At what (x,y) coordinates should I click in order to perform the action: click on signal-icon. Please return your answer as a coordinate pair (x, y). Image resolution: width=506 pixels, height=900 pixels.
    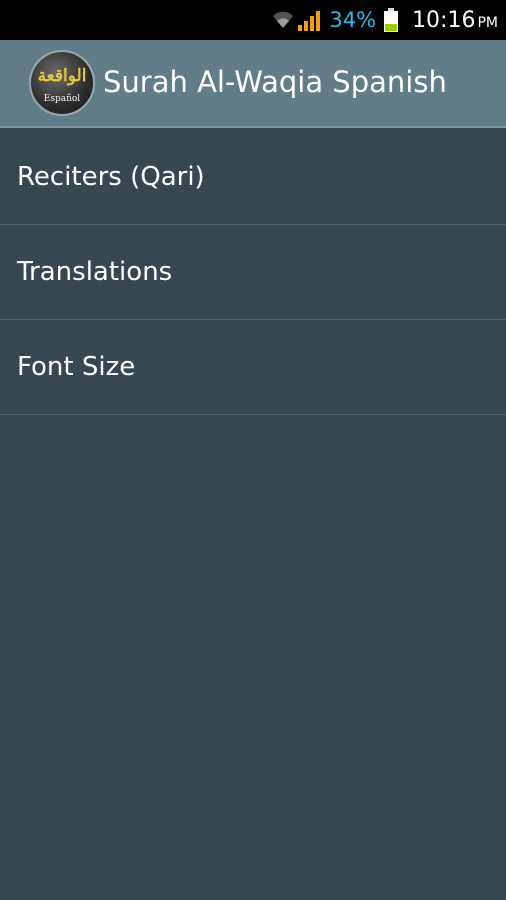
    Looking at the image, I should click on (309, 21).